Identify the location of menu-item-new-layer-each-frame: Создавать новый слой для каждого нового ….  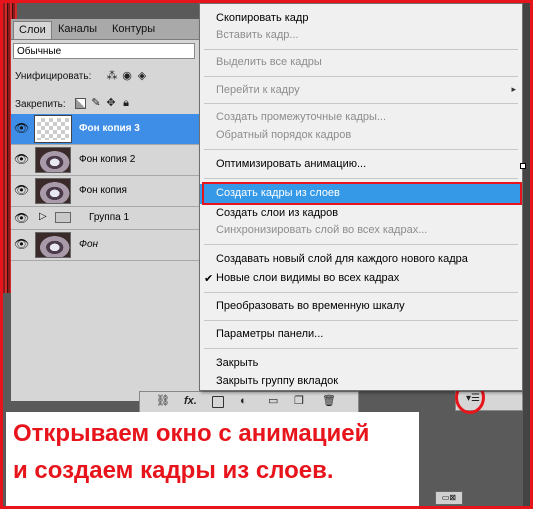
(342, 259).